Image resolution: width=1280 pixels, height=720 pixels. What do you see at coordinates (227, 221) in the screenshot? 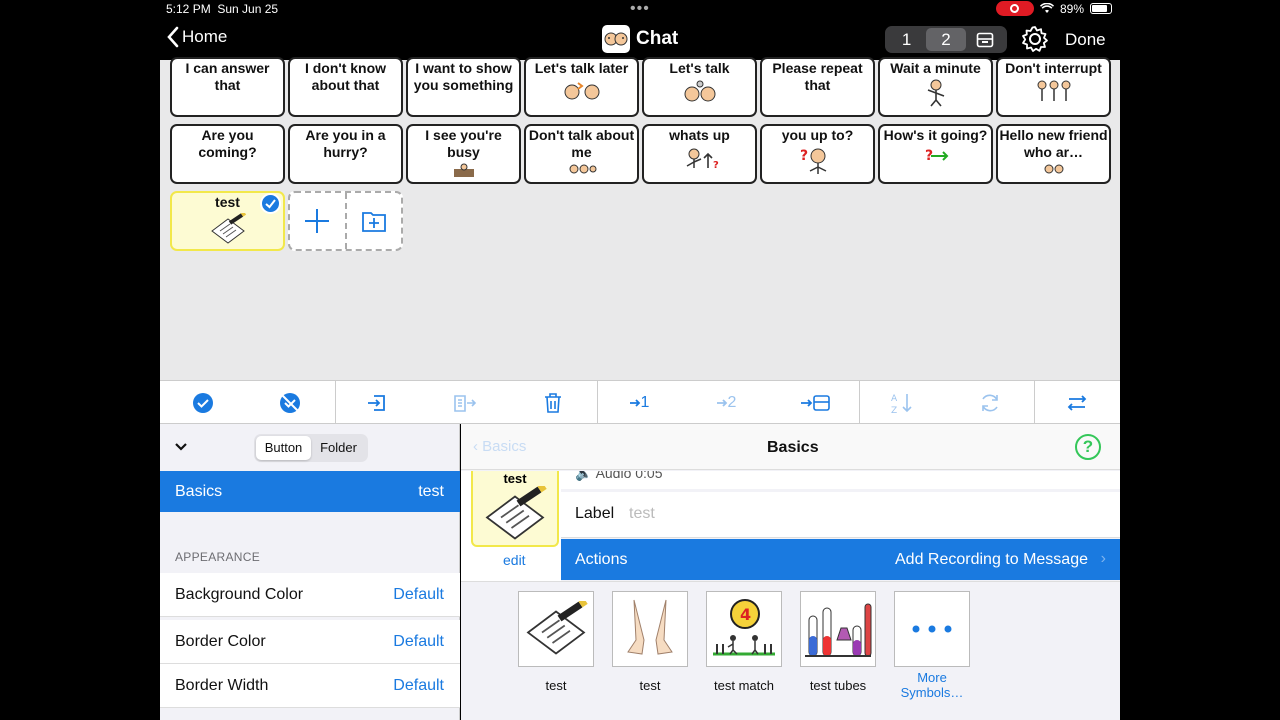
I see `cell-test-selected: test` at bounding box center [227, 221].